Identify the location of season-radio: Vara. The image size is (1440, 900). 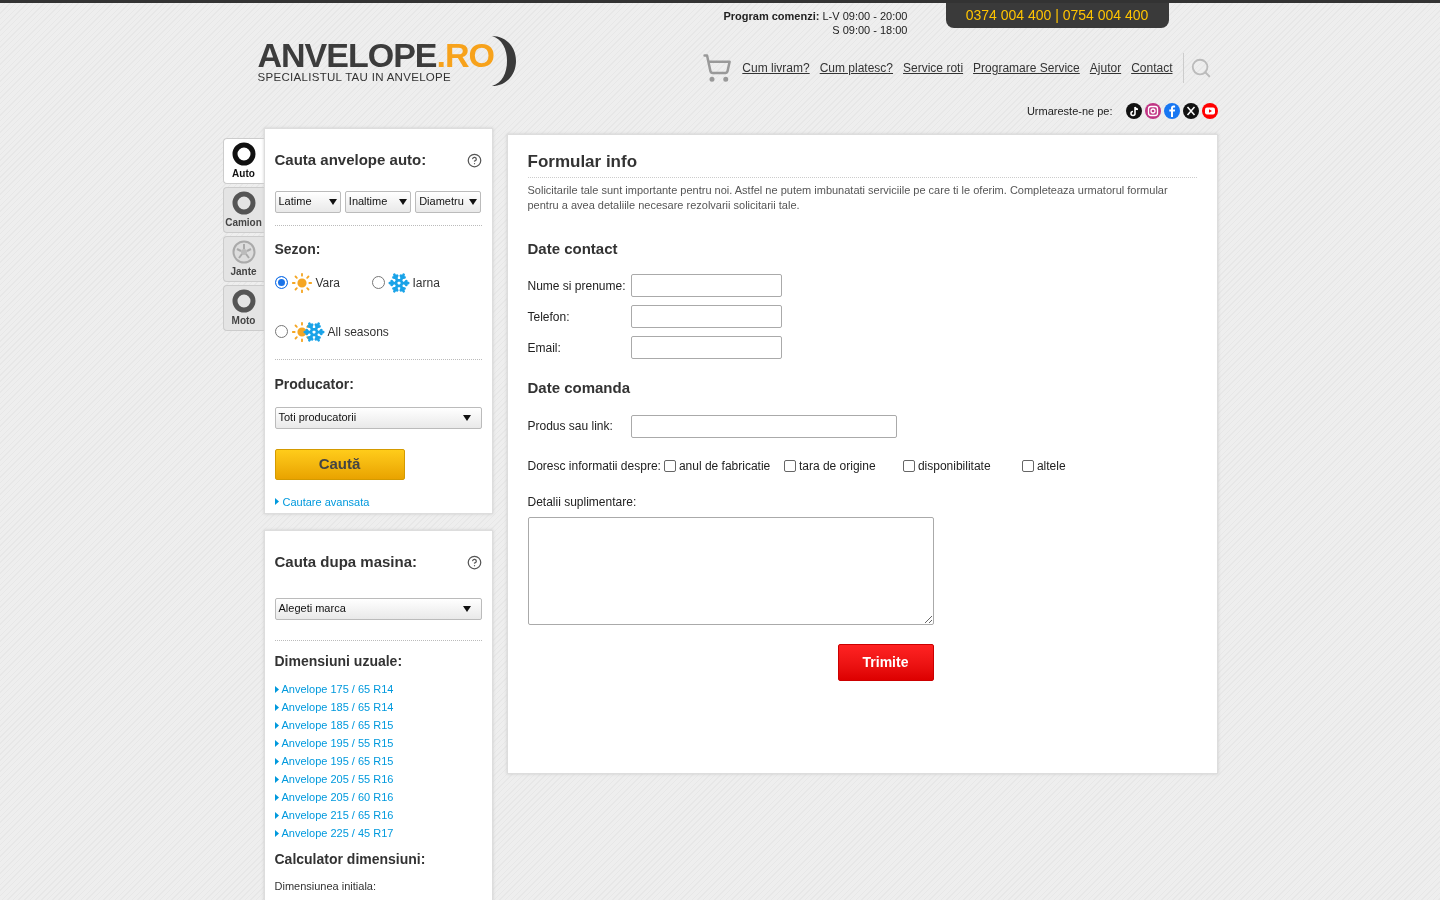
(323, 282).